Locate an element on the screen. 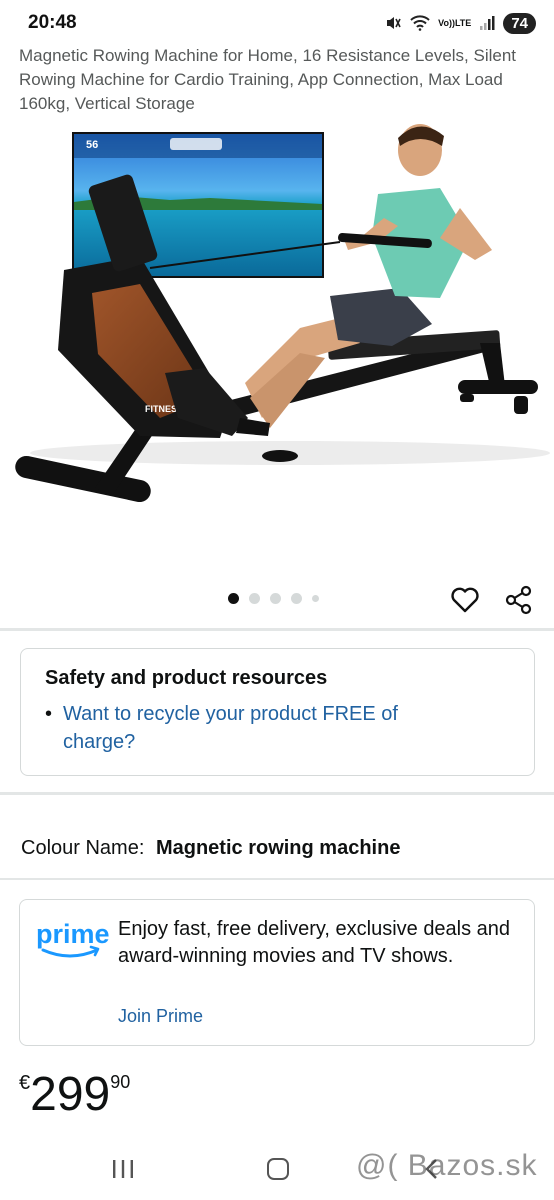  volte-label-top: Vo)) is located at coordinates (446, 22).